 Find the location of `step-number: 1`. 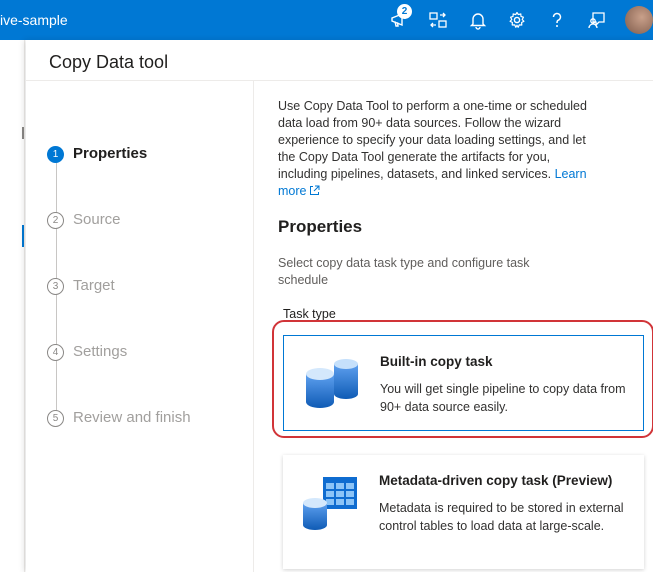

step-number: 1 is located at coordinates (55, 154).